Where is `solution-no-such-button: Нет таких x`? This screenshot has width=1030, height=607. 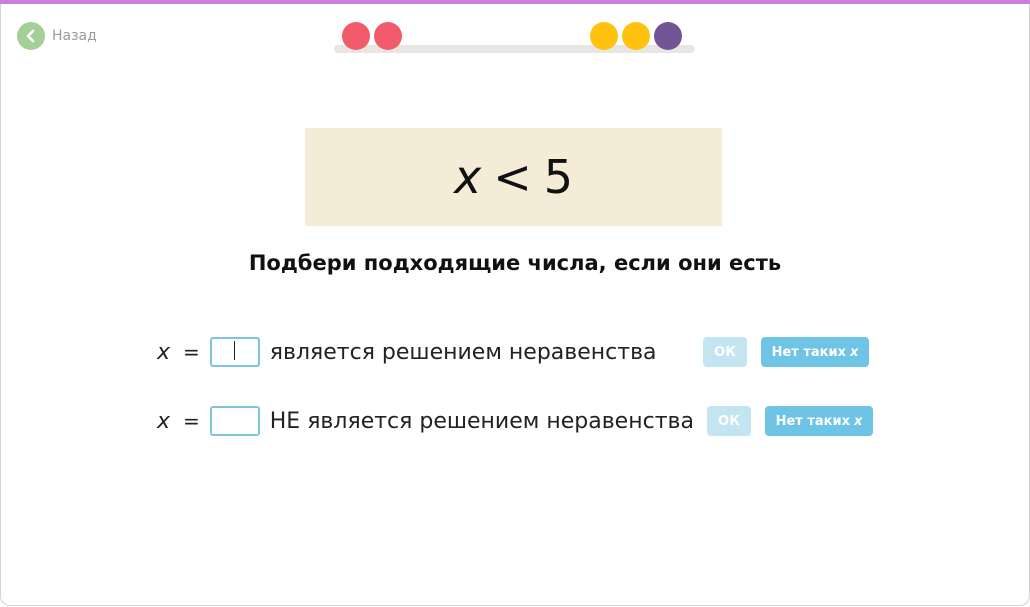
solution-no-such-button: Нет таких x is located at coordinates (815, 352).